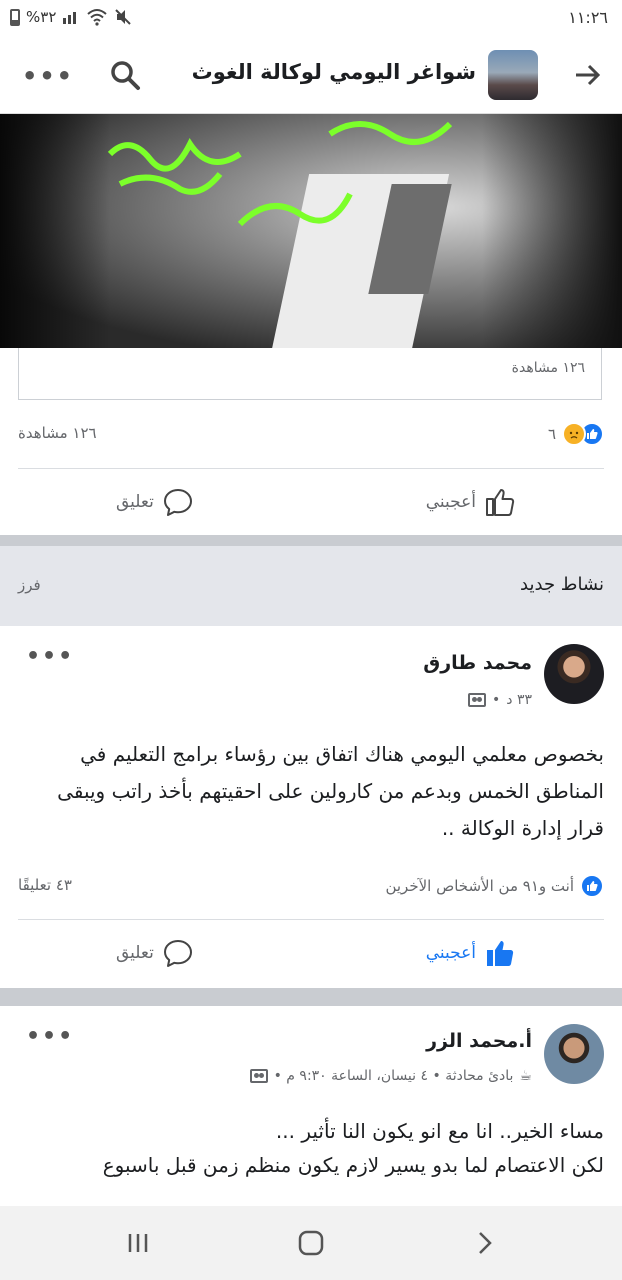 The width and height of the screenshot is (622, 1280). Describe the element at coordinates (548, 368) in the screenshot. I see `shared-video-views: ١٢٦ مشاهدة` at that location.